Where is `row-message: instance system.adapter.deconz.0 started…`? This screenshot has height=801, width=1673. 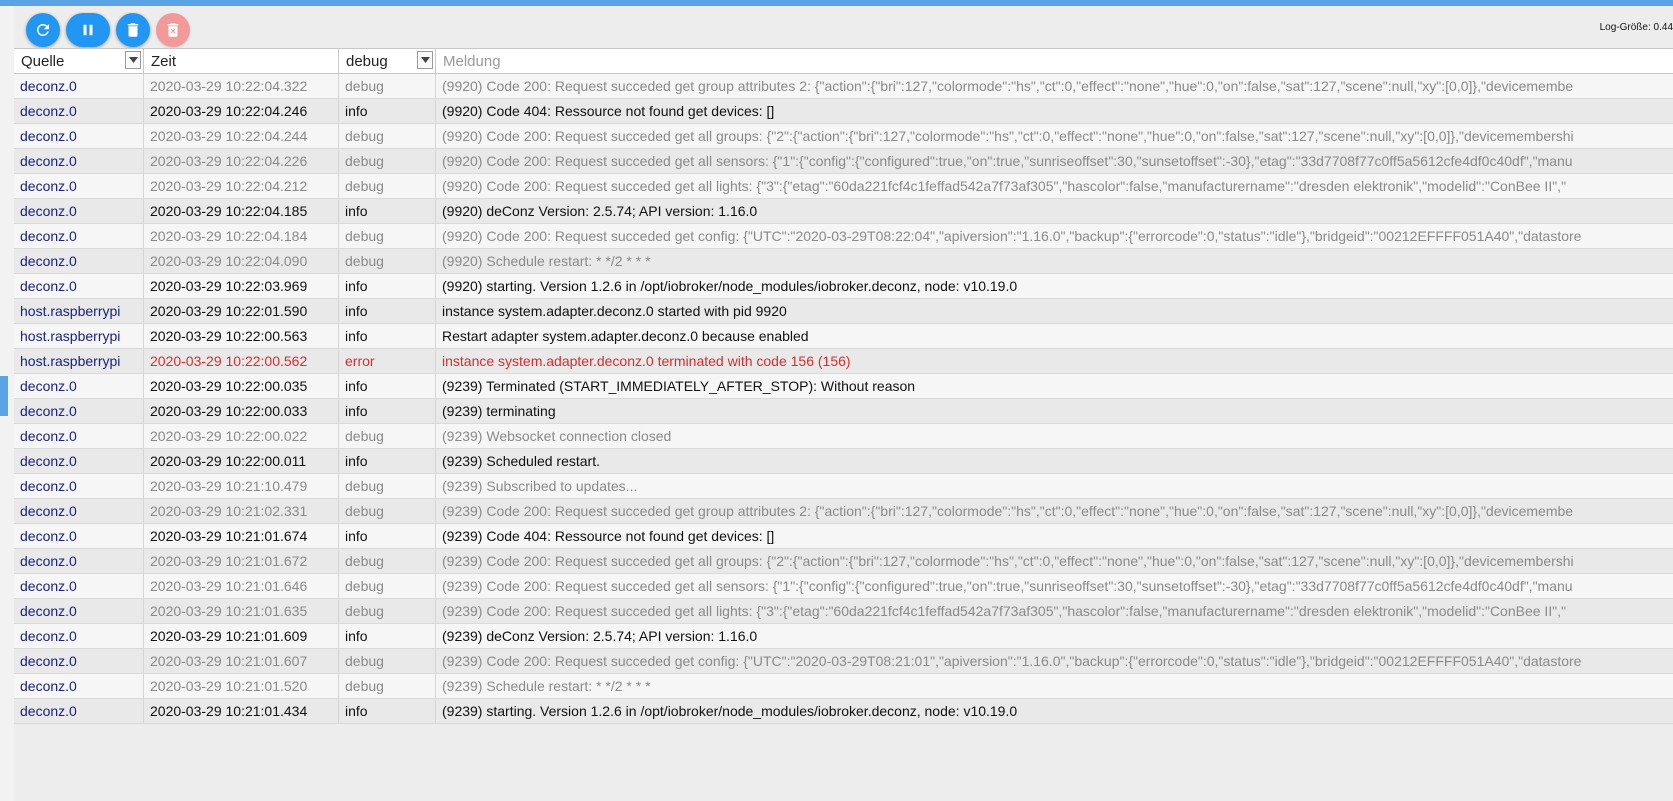
row-message: instance system.adapter.deconz.0 started… is located at coordinates (614, 311).